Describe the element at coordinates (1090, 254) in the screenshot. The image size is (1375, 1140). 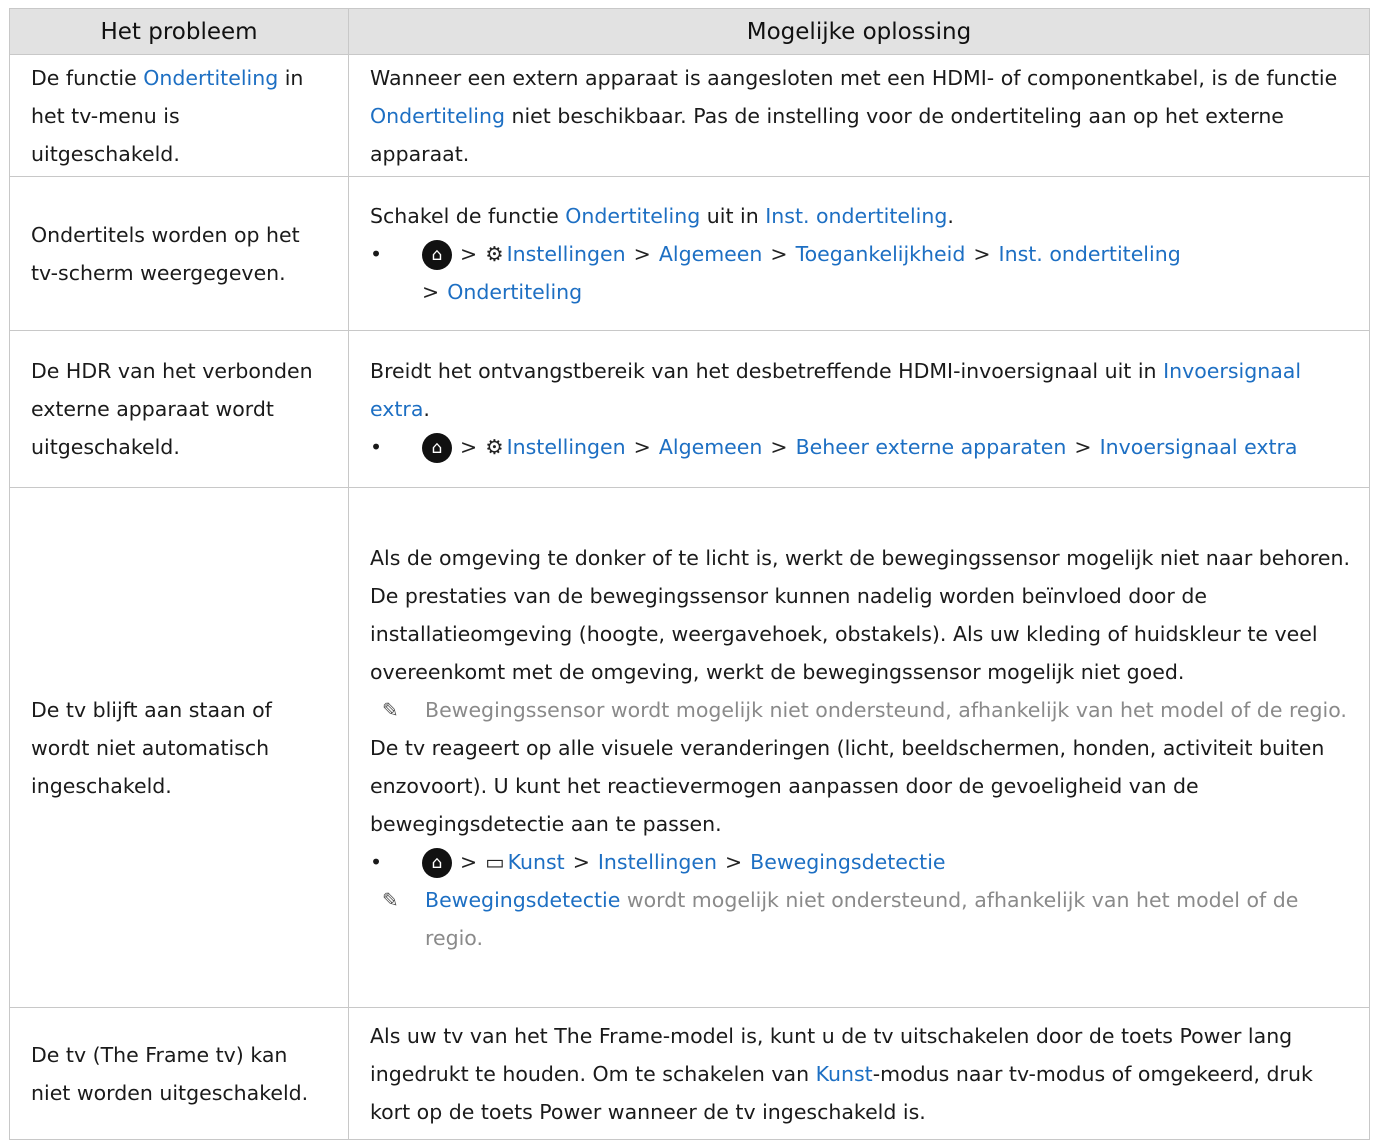
I see `path-item: Inst. ondertiteling` at that location.